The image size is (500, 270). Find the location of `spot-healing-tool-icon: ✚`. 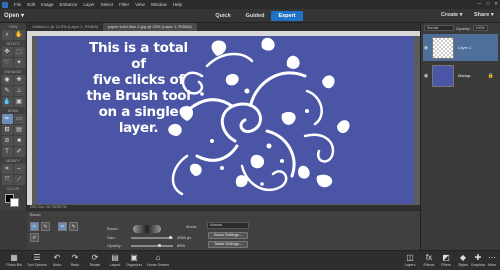

spot-healing-tool-icon: ✚ is located at coordinates (19, 80).